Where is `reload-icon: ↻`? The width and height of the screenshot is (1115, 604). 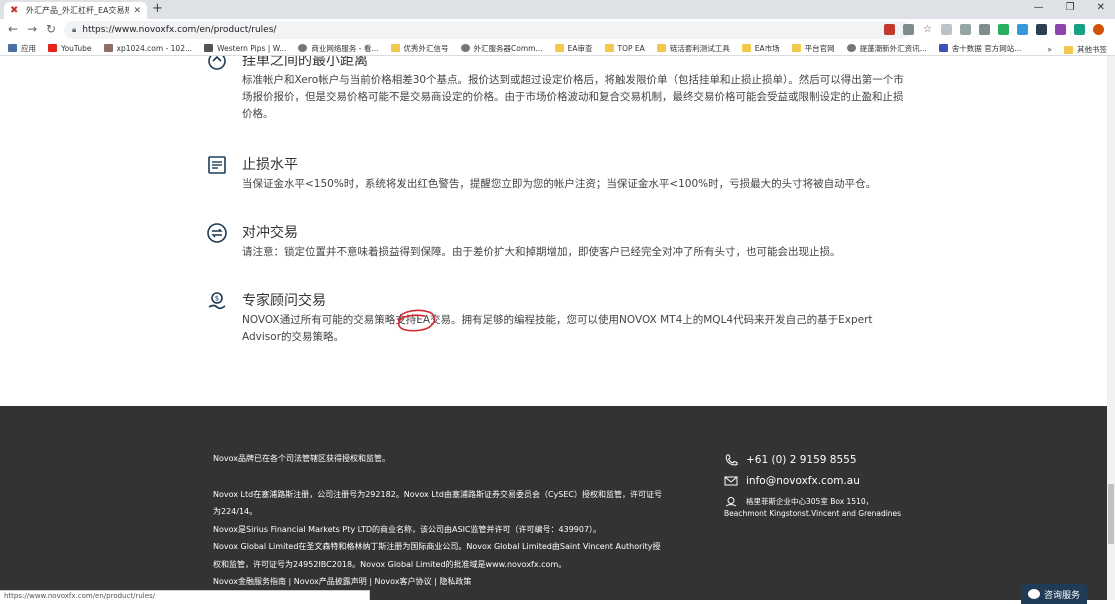
reload-icon: ↻ is located at coordinates (51, 29).